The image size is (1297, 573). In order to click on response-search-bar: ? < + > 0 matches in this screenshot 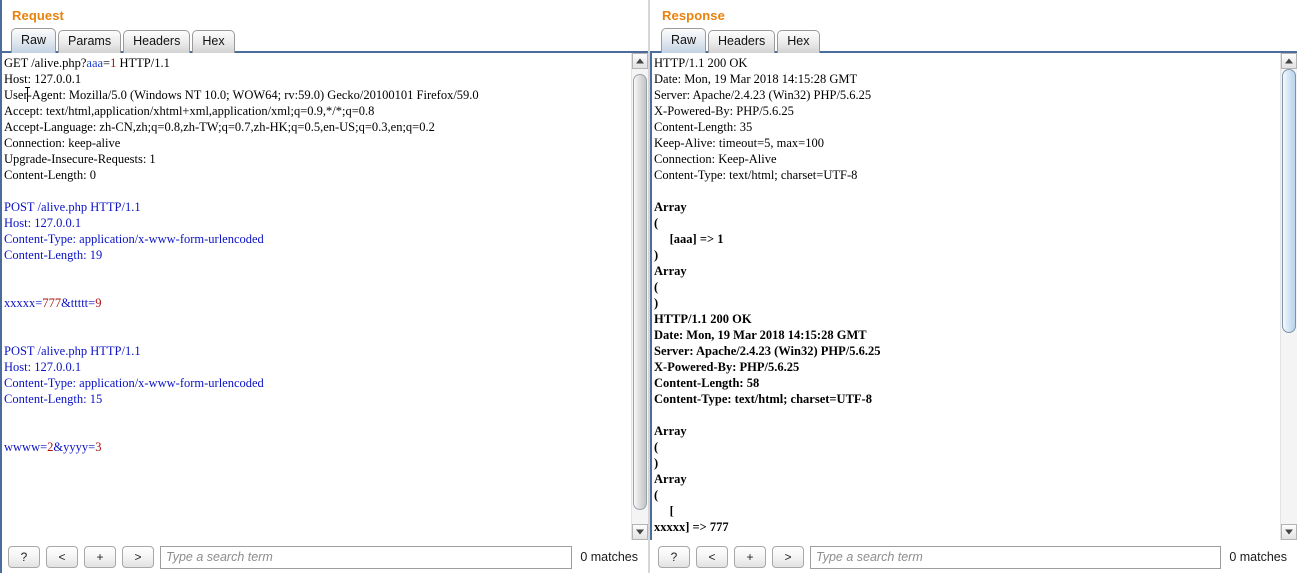, I will do `click(973, 556)`.